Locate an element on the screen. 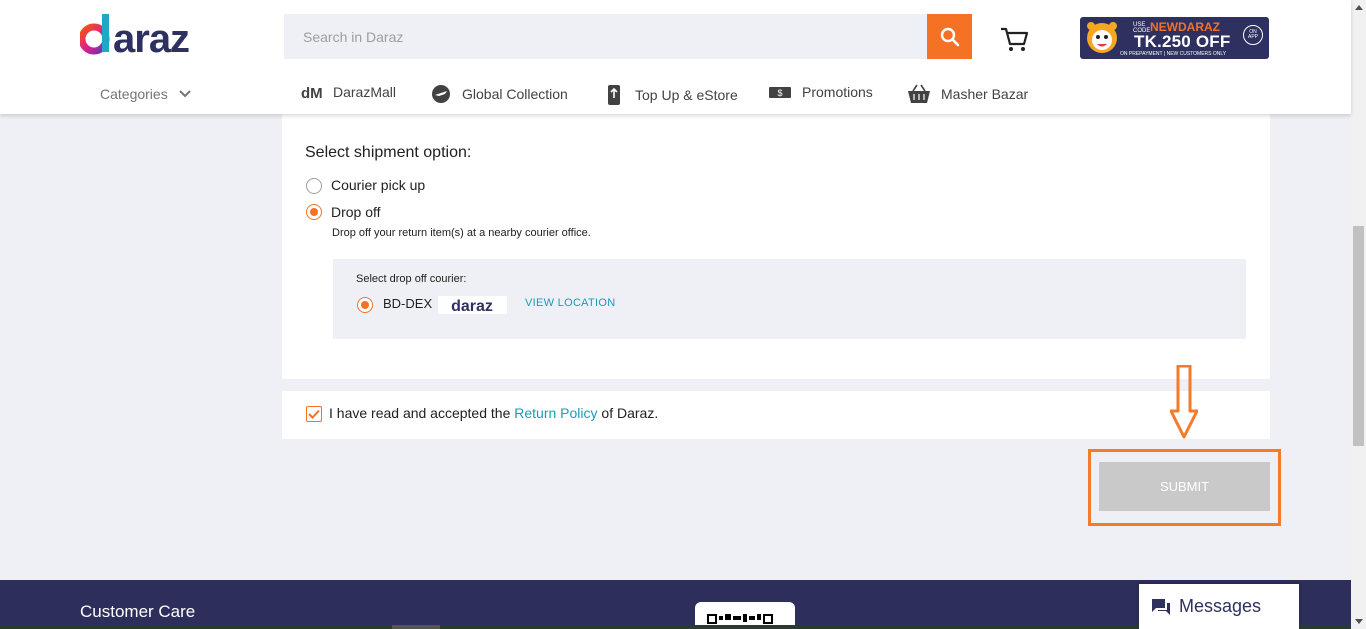 The height and width of the screenshot is (629, 1366). view-location-link: VIEW LOCATION is located at coordinates (570, 303).